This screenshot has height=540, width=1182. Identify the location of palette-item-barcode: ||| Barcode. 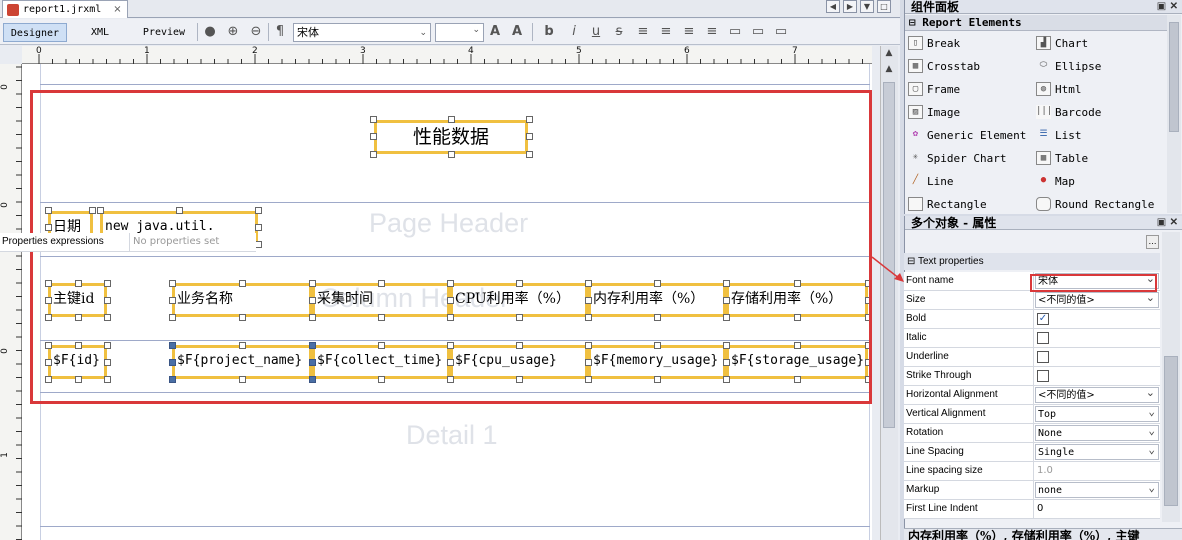
(1068, 112).